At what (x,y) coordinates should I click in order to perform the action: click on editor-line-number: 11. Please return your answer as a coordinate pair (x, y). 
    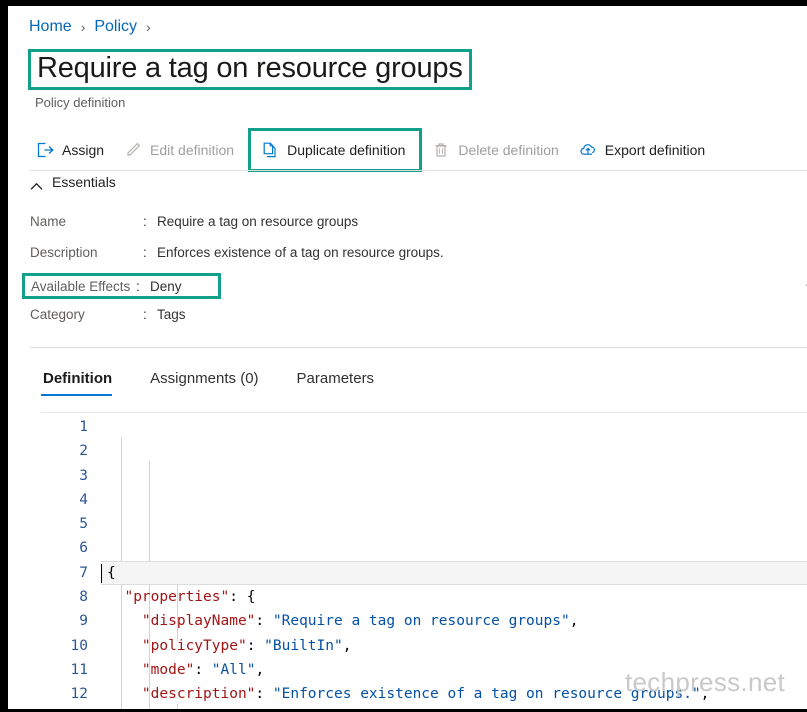
    Looking at the image, I should click on (79, 669).